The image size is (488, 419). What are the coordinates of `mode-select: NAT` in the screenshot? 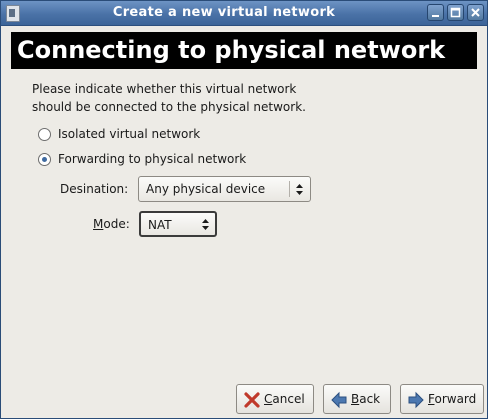 It's located at (178, 224).